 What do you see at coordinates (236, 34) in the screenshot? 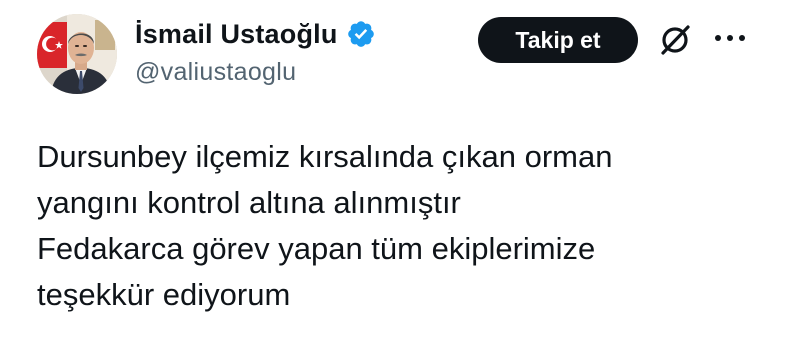
I see `display-name: İsmail Ustaoğlu` at bounding box center [236, 34].